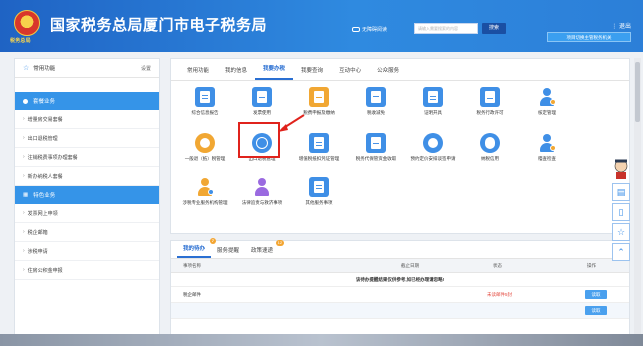  I want to click on certificate-icon, so click(433, 97).